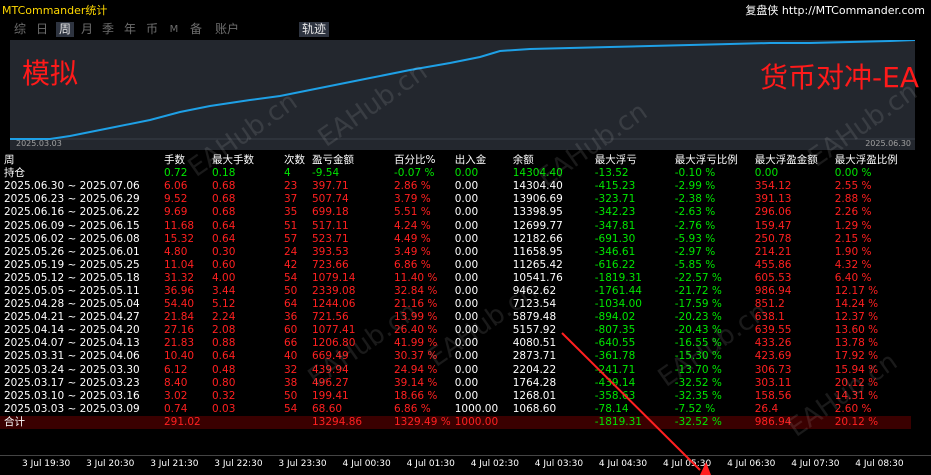 Image resolution: width=931 pixels, height=475 pixels. I want to click on table-cell: 0.74, so click(176, 408).